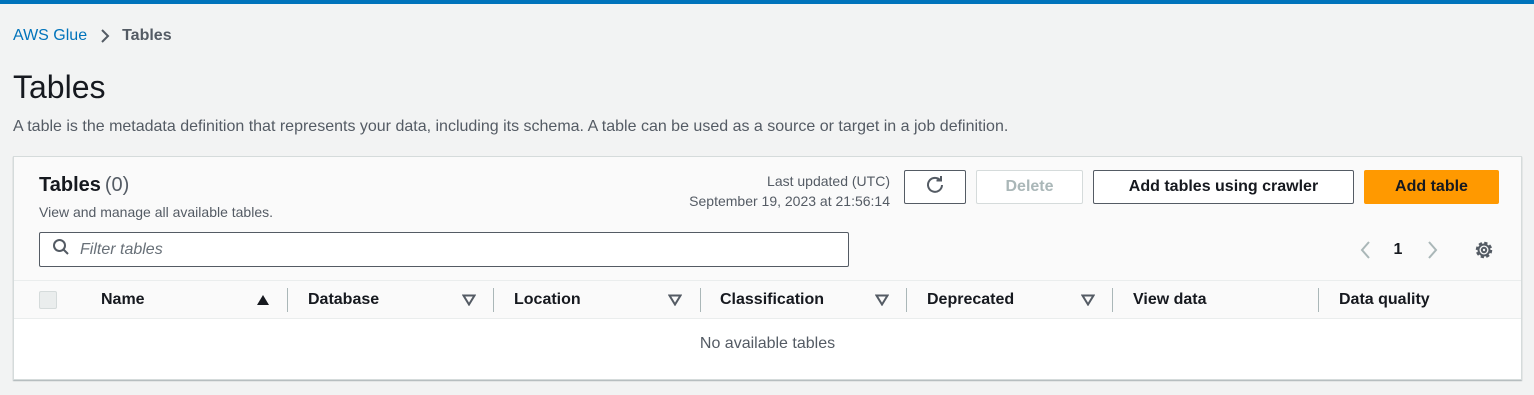 The height and width of the screenshot is (395, 1534). I want to click on column-header-classification: Classification, so click(772, 300).